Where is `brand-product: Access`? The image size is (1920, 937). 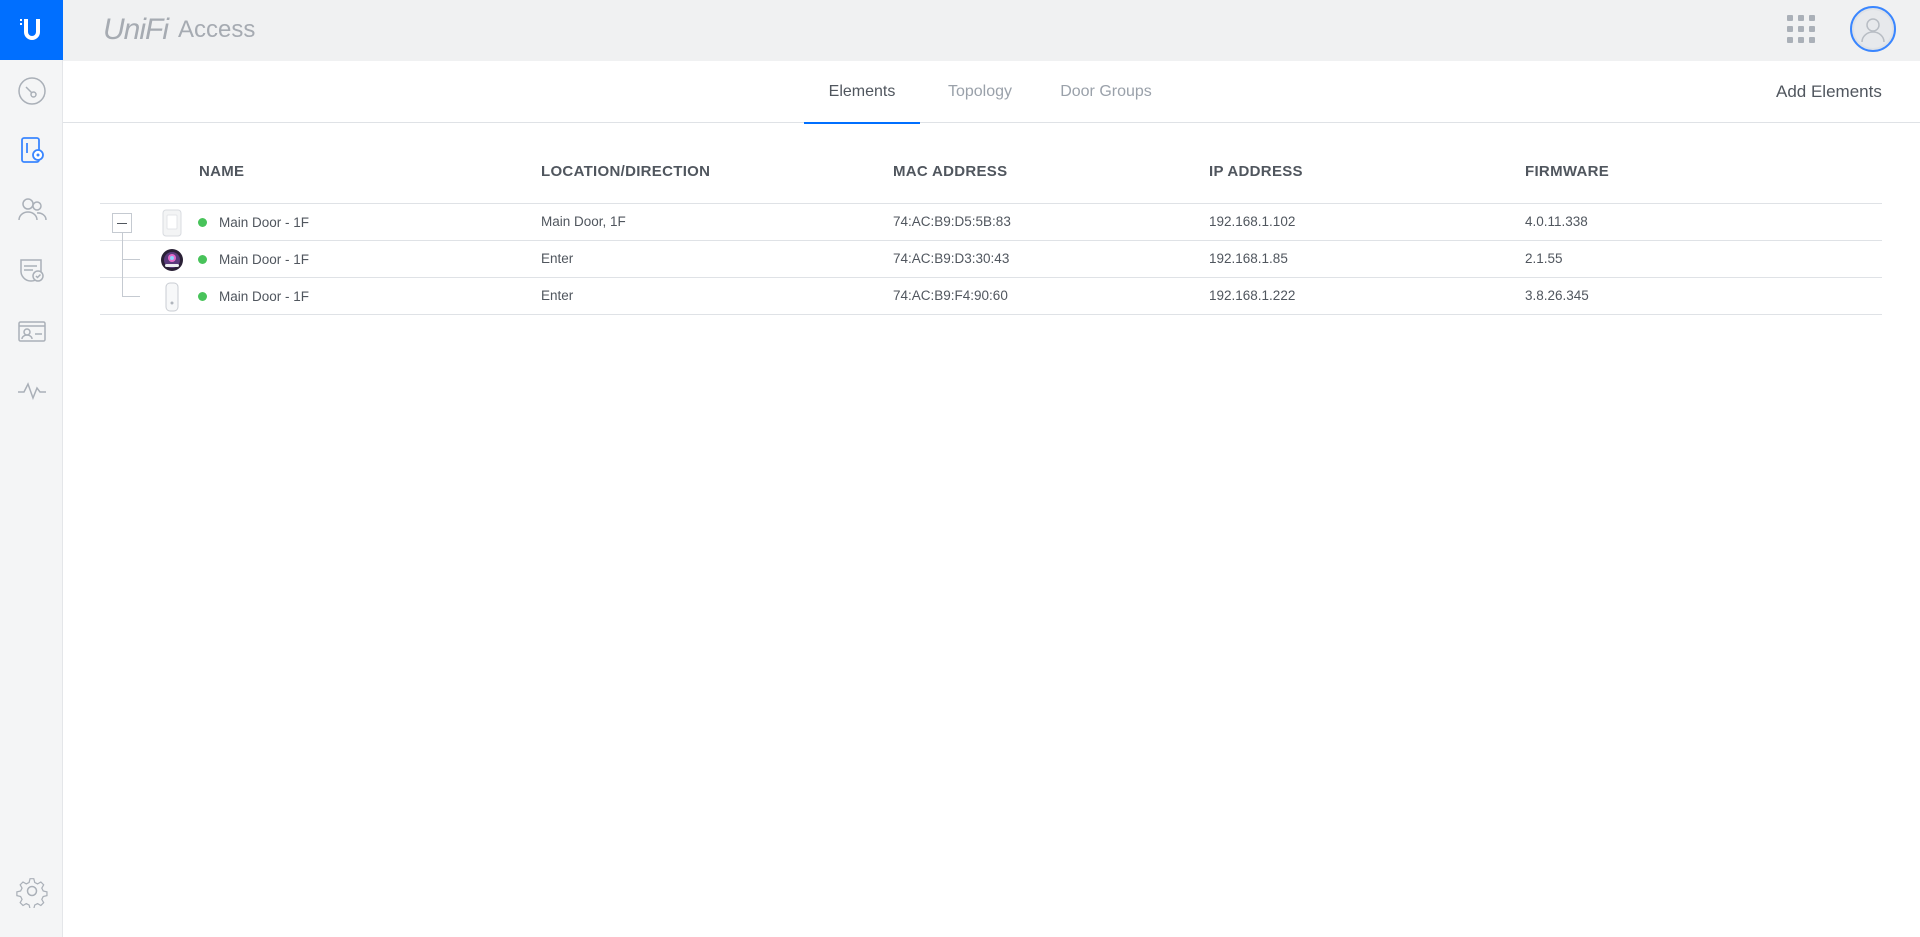
brand-product: Access is located at coordinates (217, 29).